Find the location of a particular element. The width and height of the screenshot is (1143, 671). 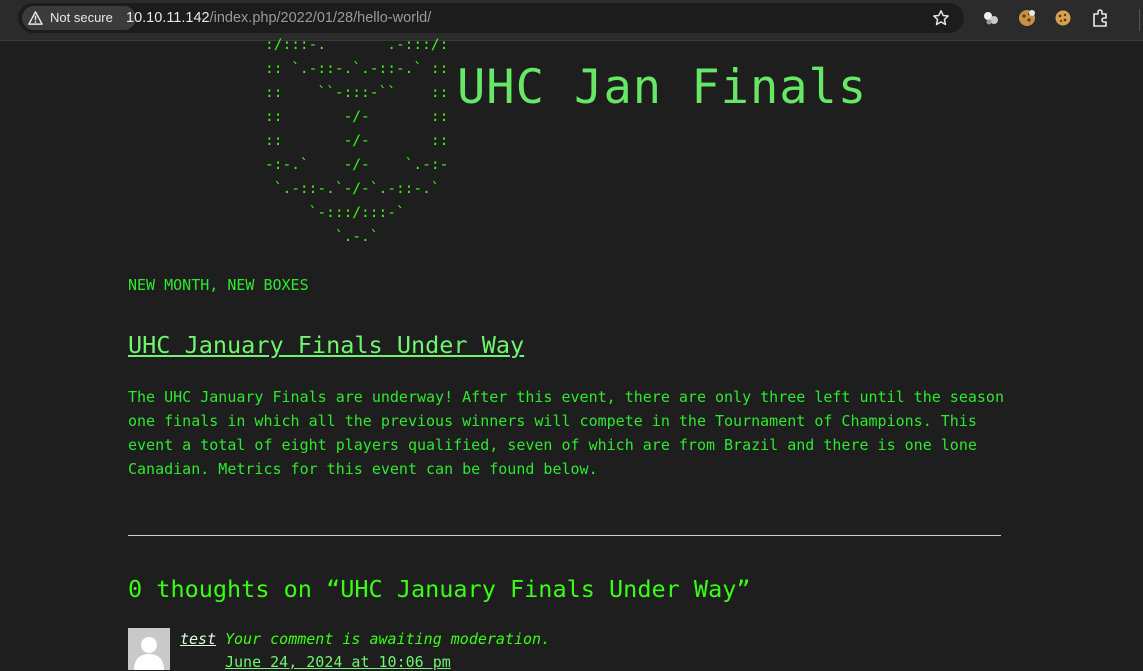

post-title: UHC January Finals Under Way is located at coordinates (326, 345).